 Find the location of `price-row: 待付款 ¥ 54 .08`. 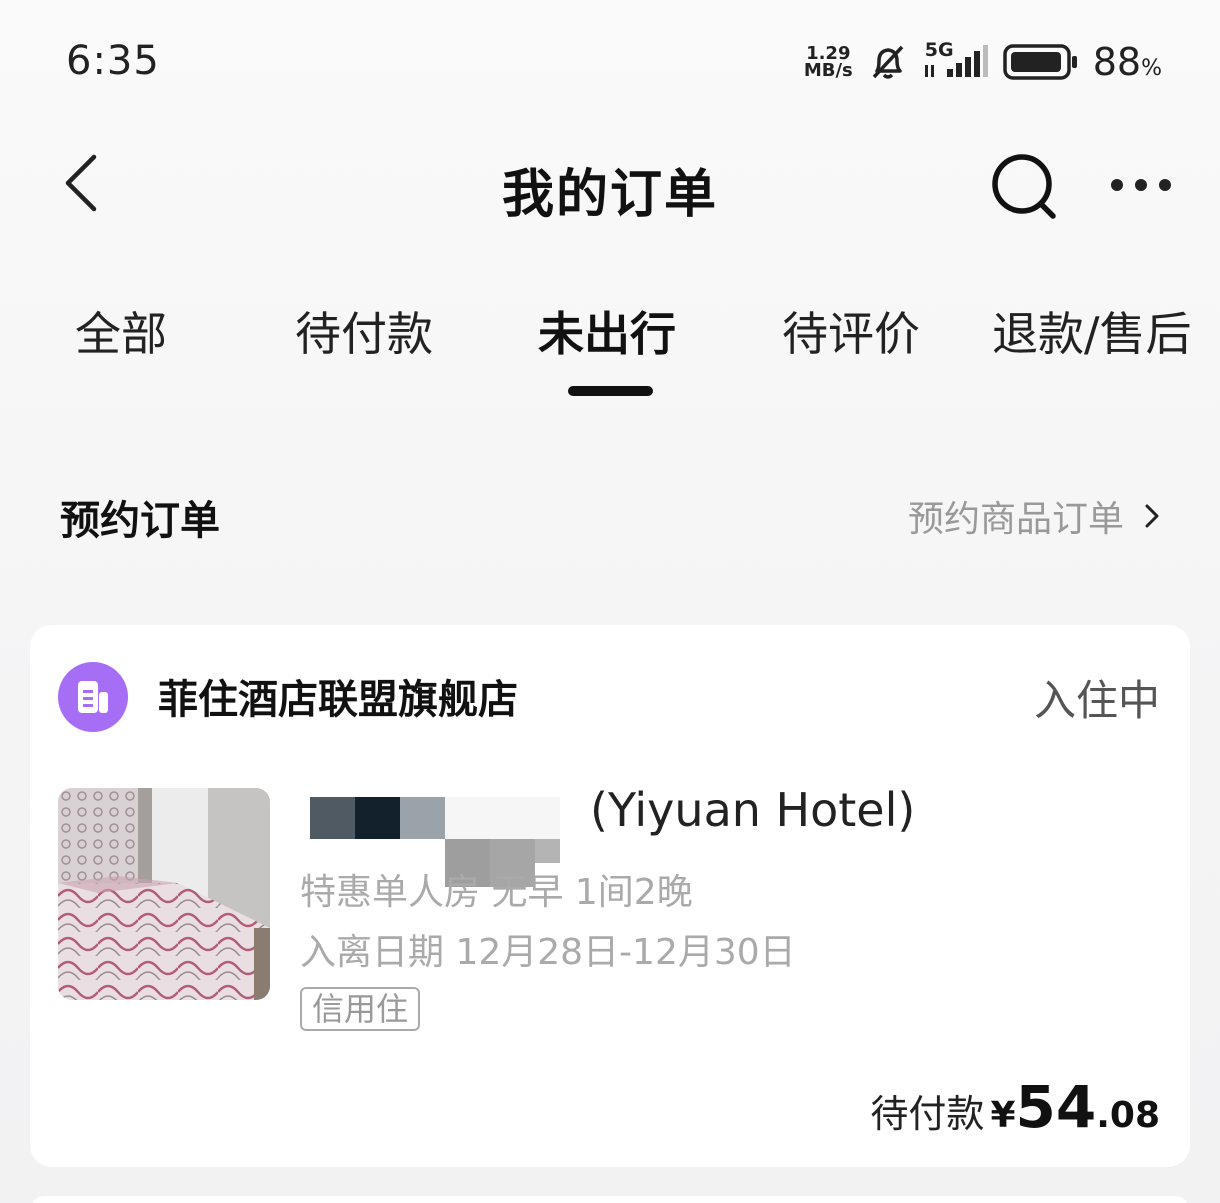

price-row: 待付款 ¥ 54 .08 is located at coordinates (1015, 1107).